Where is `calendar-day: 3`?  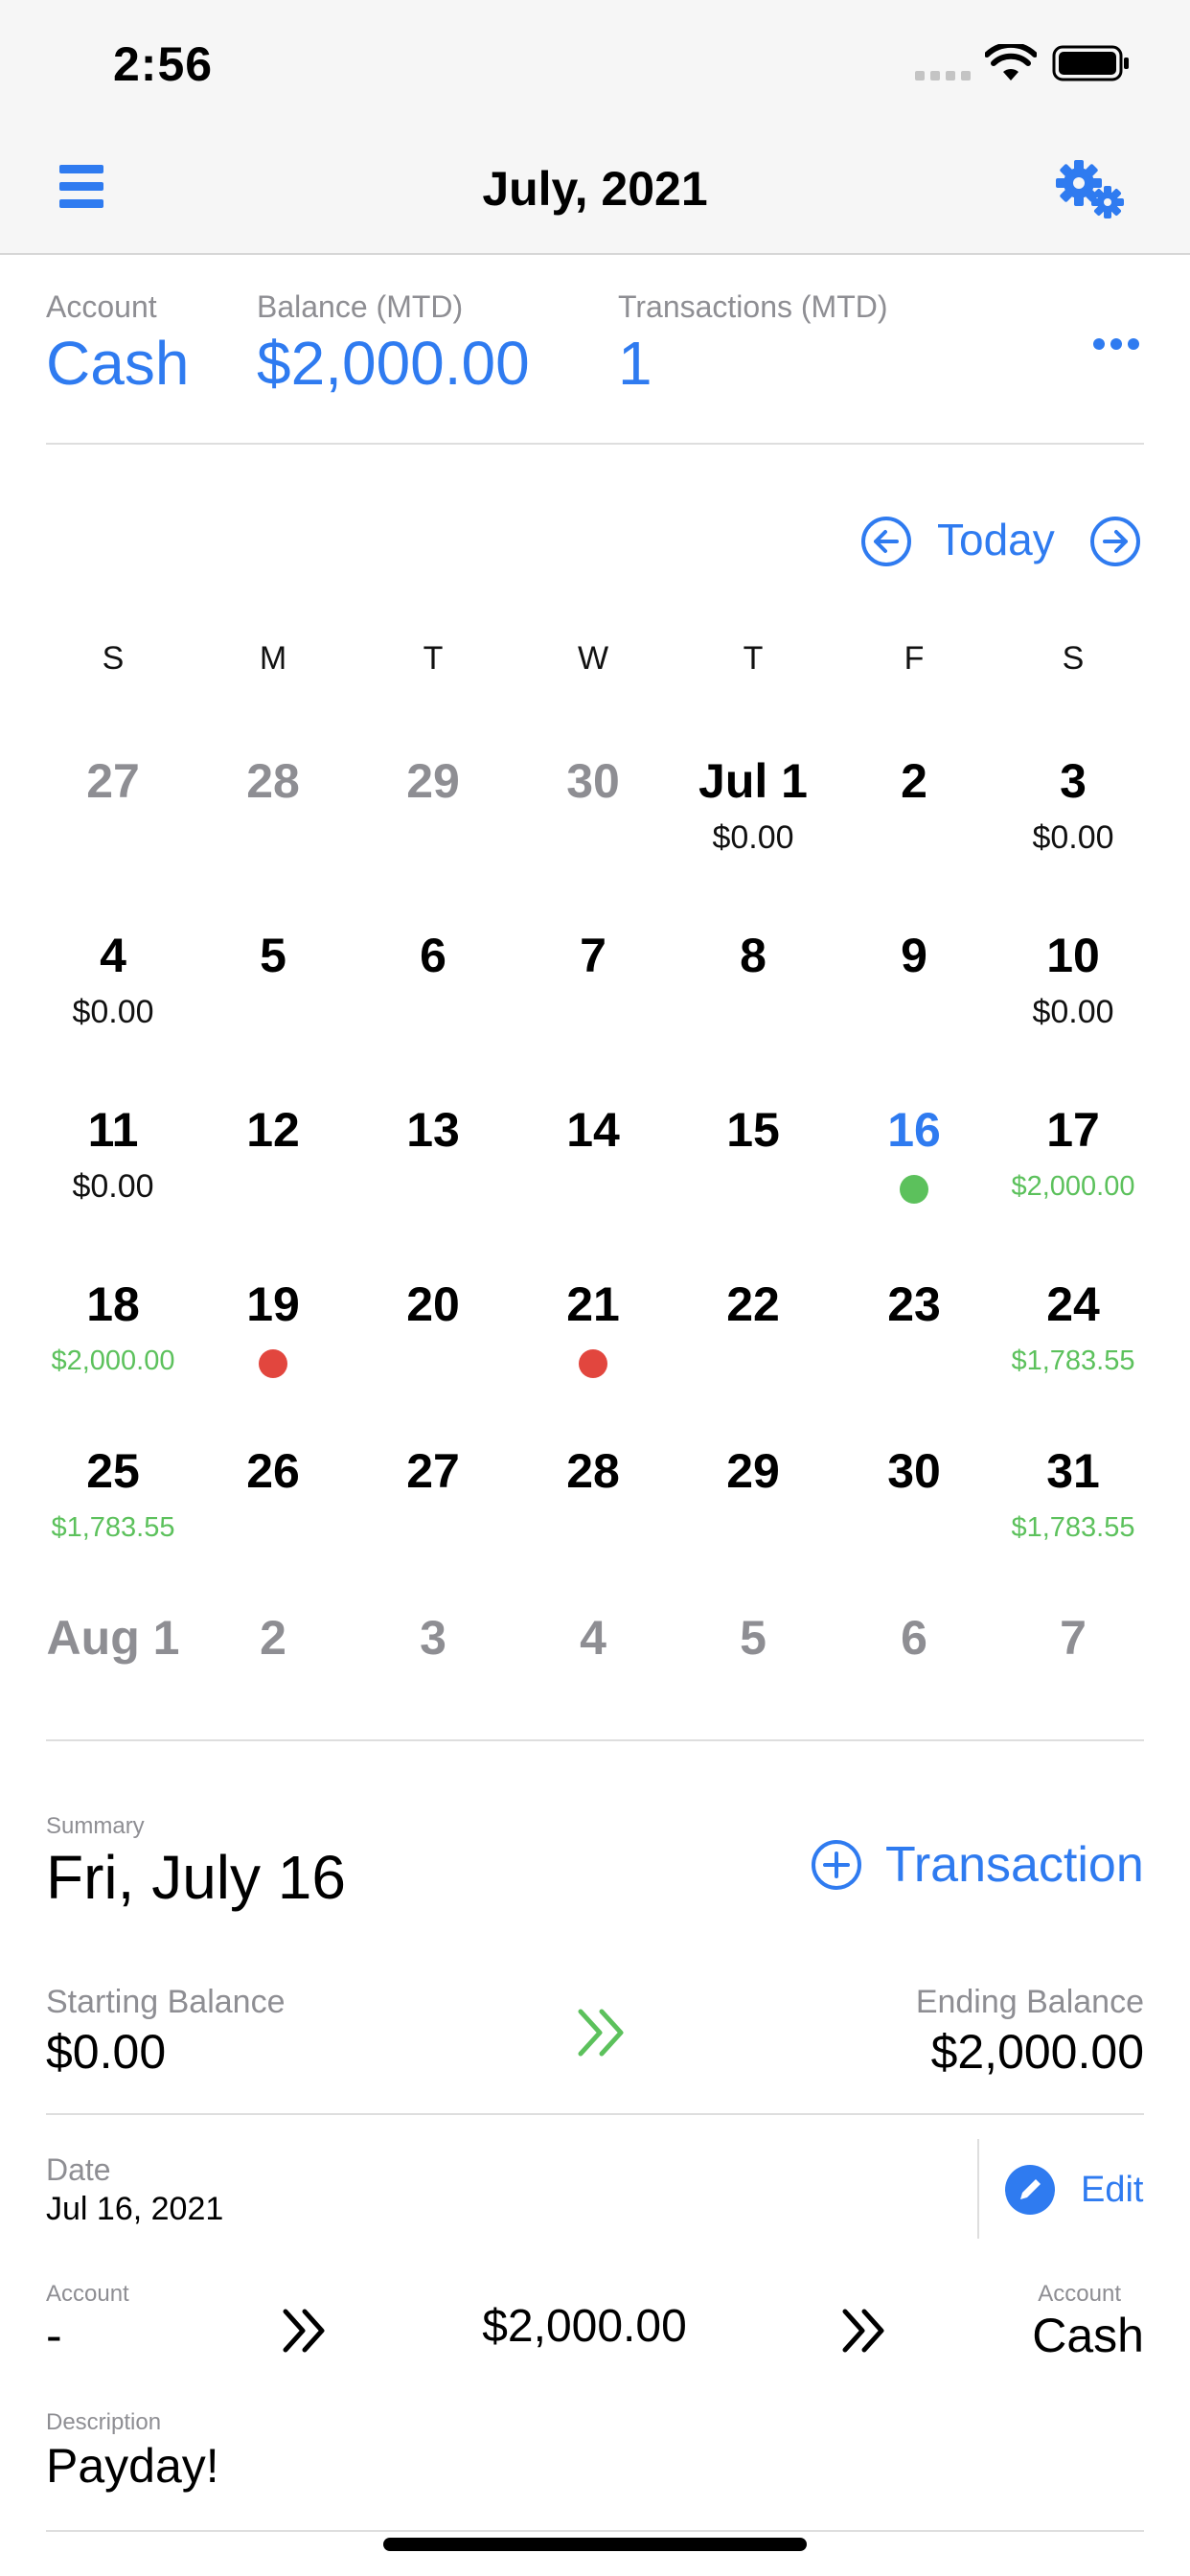
calendar-day: 3 is located at coordinates (433, 1638).